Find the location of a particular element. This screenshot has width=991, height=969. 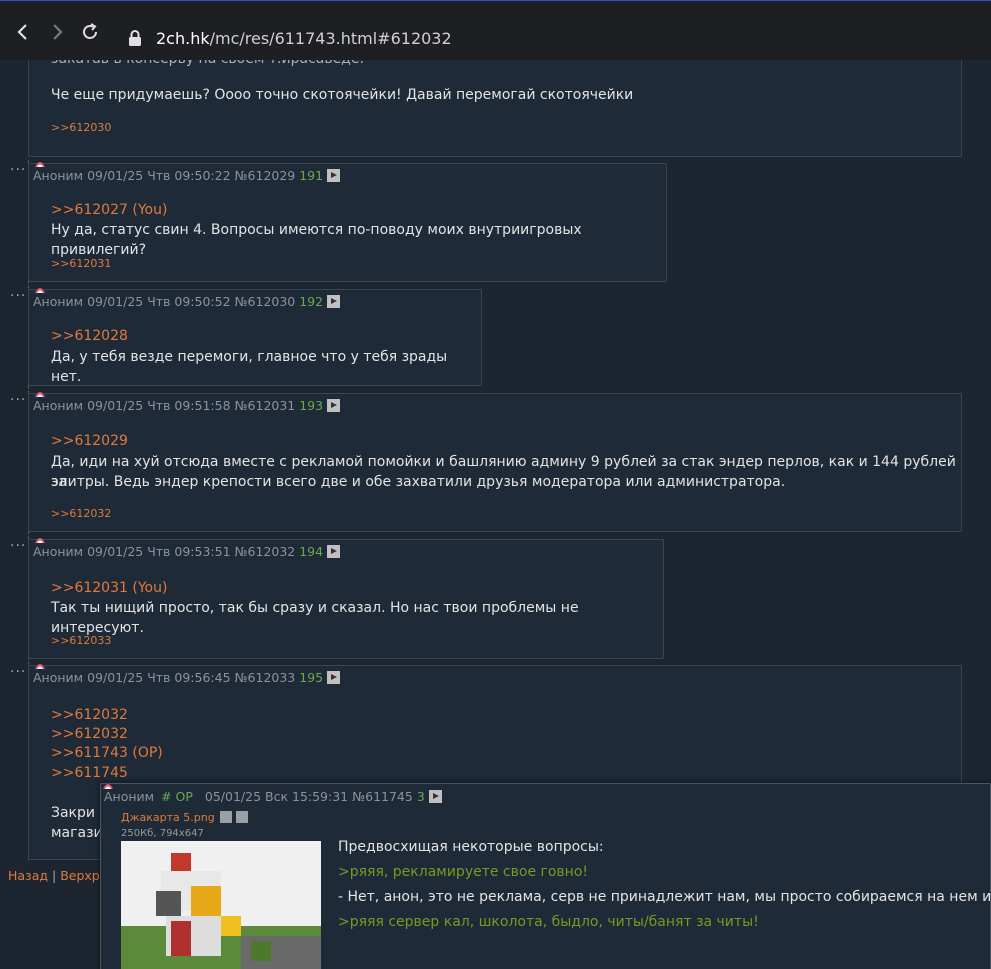

post-meta: Аноним 09/01/25 Чтв 09:50:52 №612030 192 is located at coordinates (187, 301).